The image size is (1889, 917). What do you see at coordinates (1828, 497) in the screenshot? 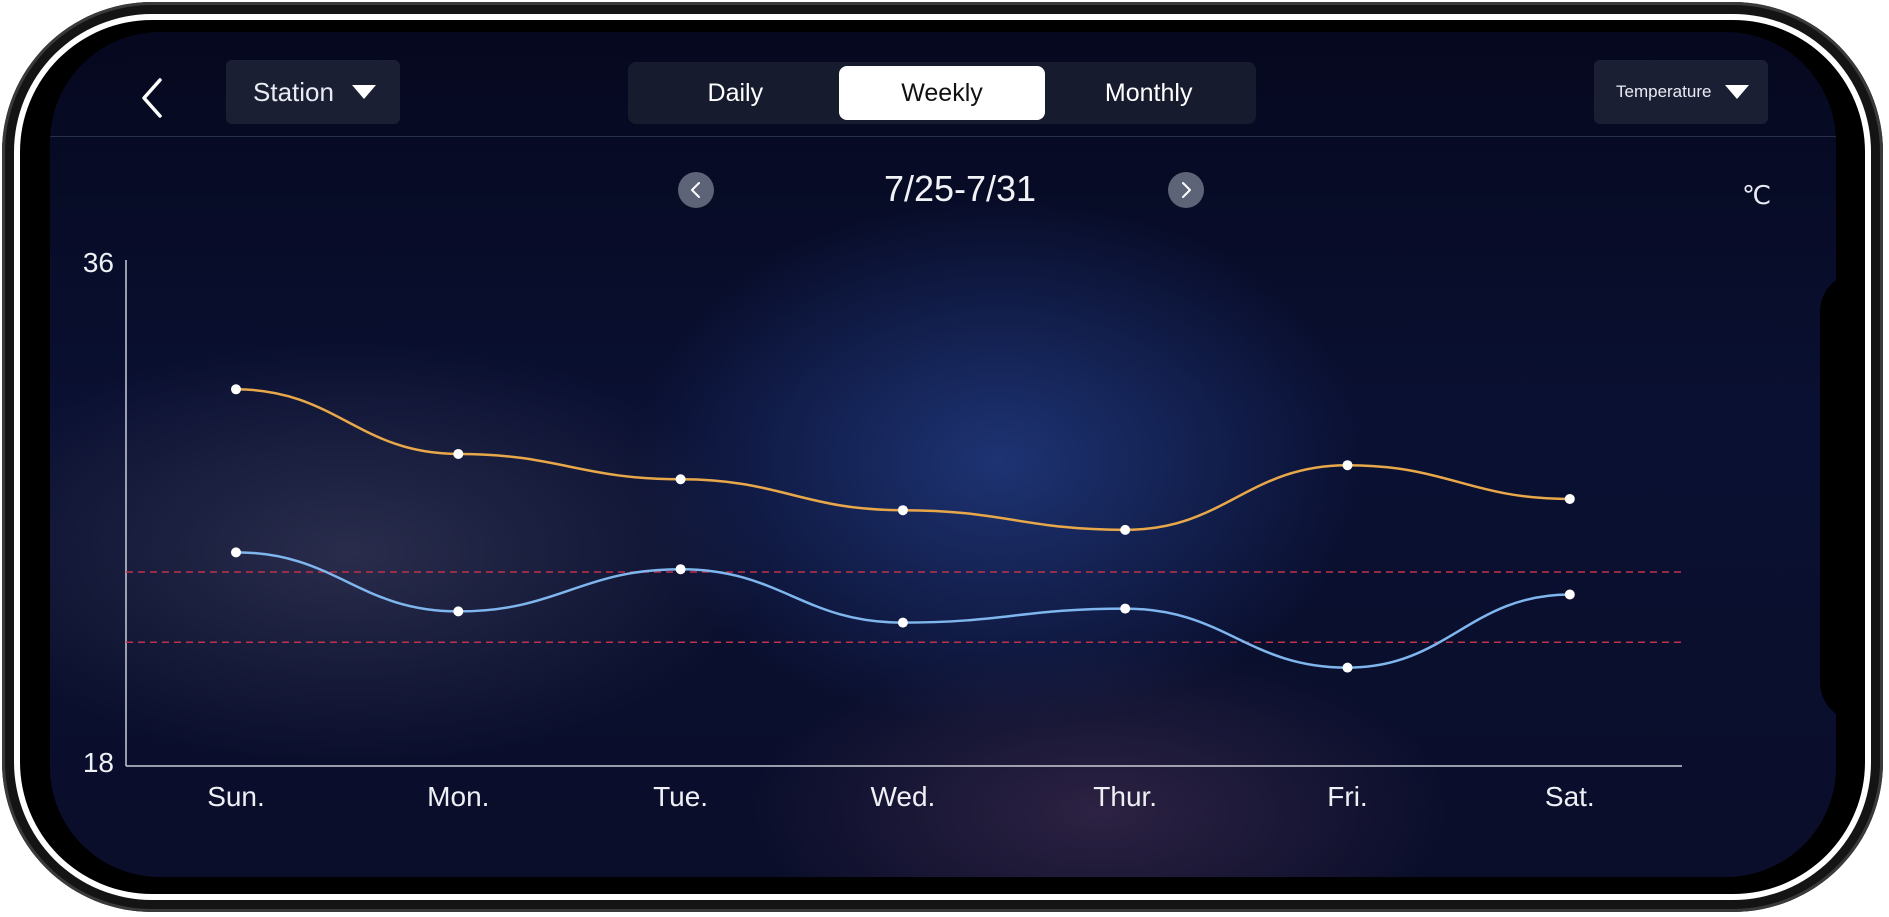
I see `side-notch` at bounding box center [1828, 497].